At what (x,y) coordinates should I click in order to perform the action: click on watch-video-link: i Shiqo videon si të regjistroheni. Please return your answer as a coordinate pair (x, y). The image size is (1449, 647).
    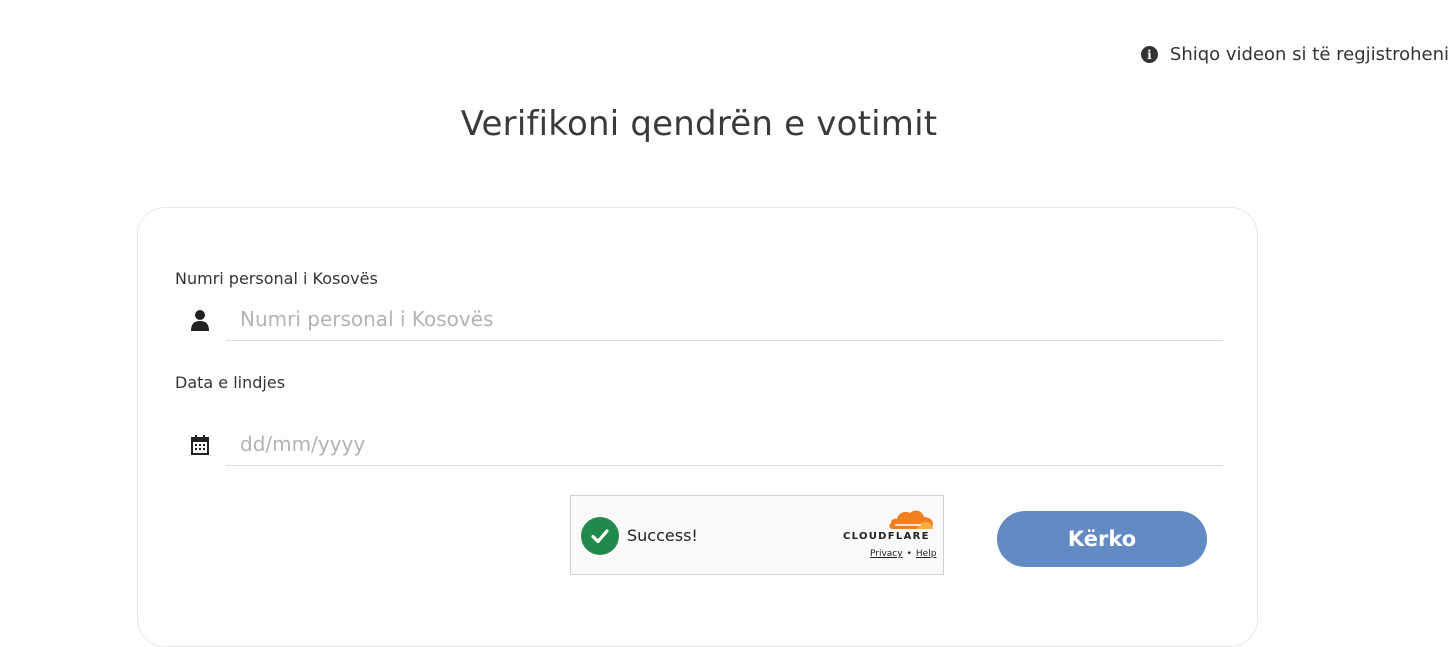
    Looking at the image, I should click on (1294, 54).